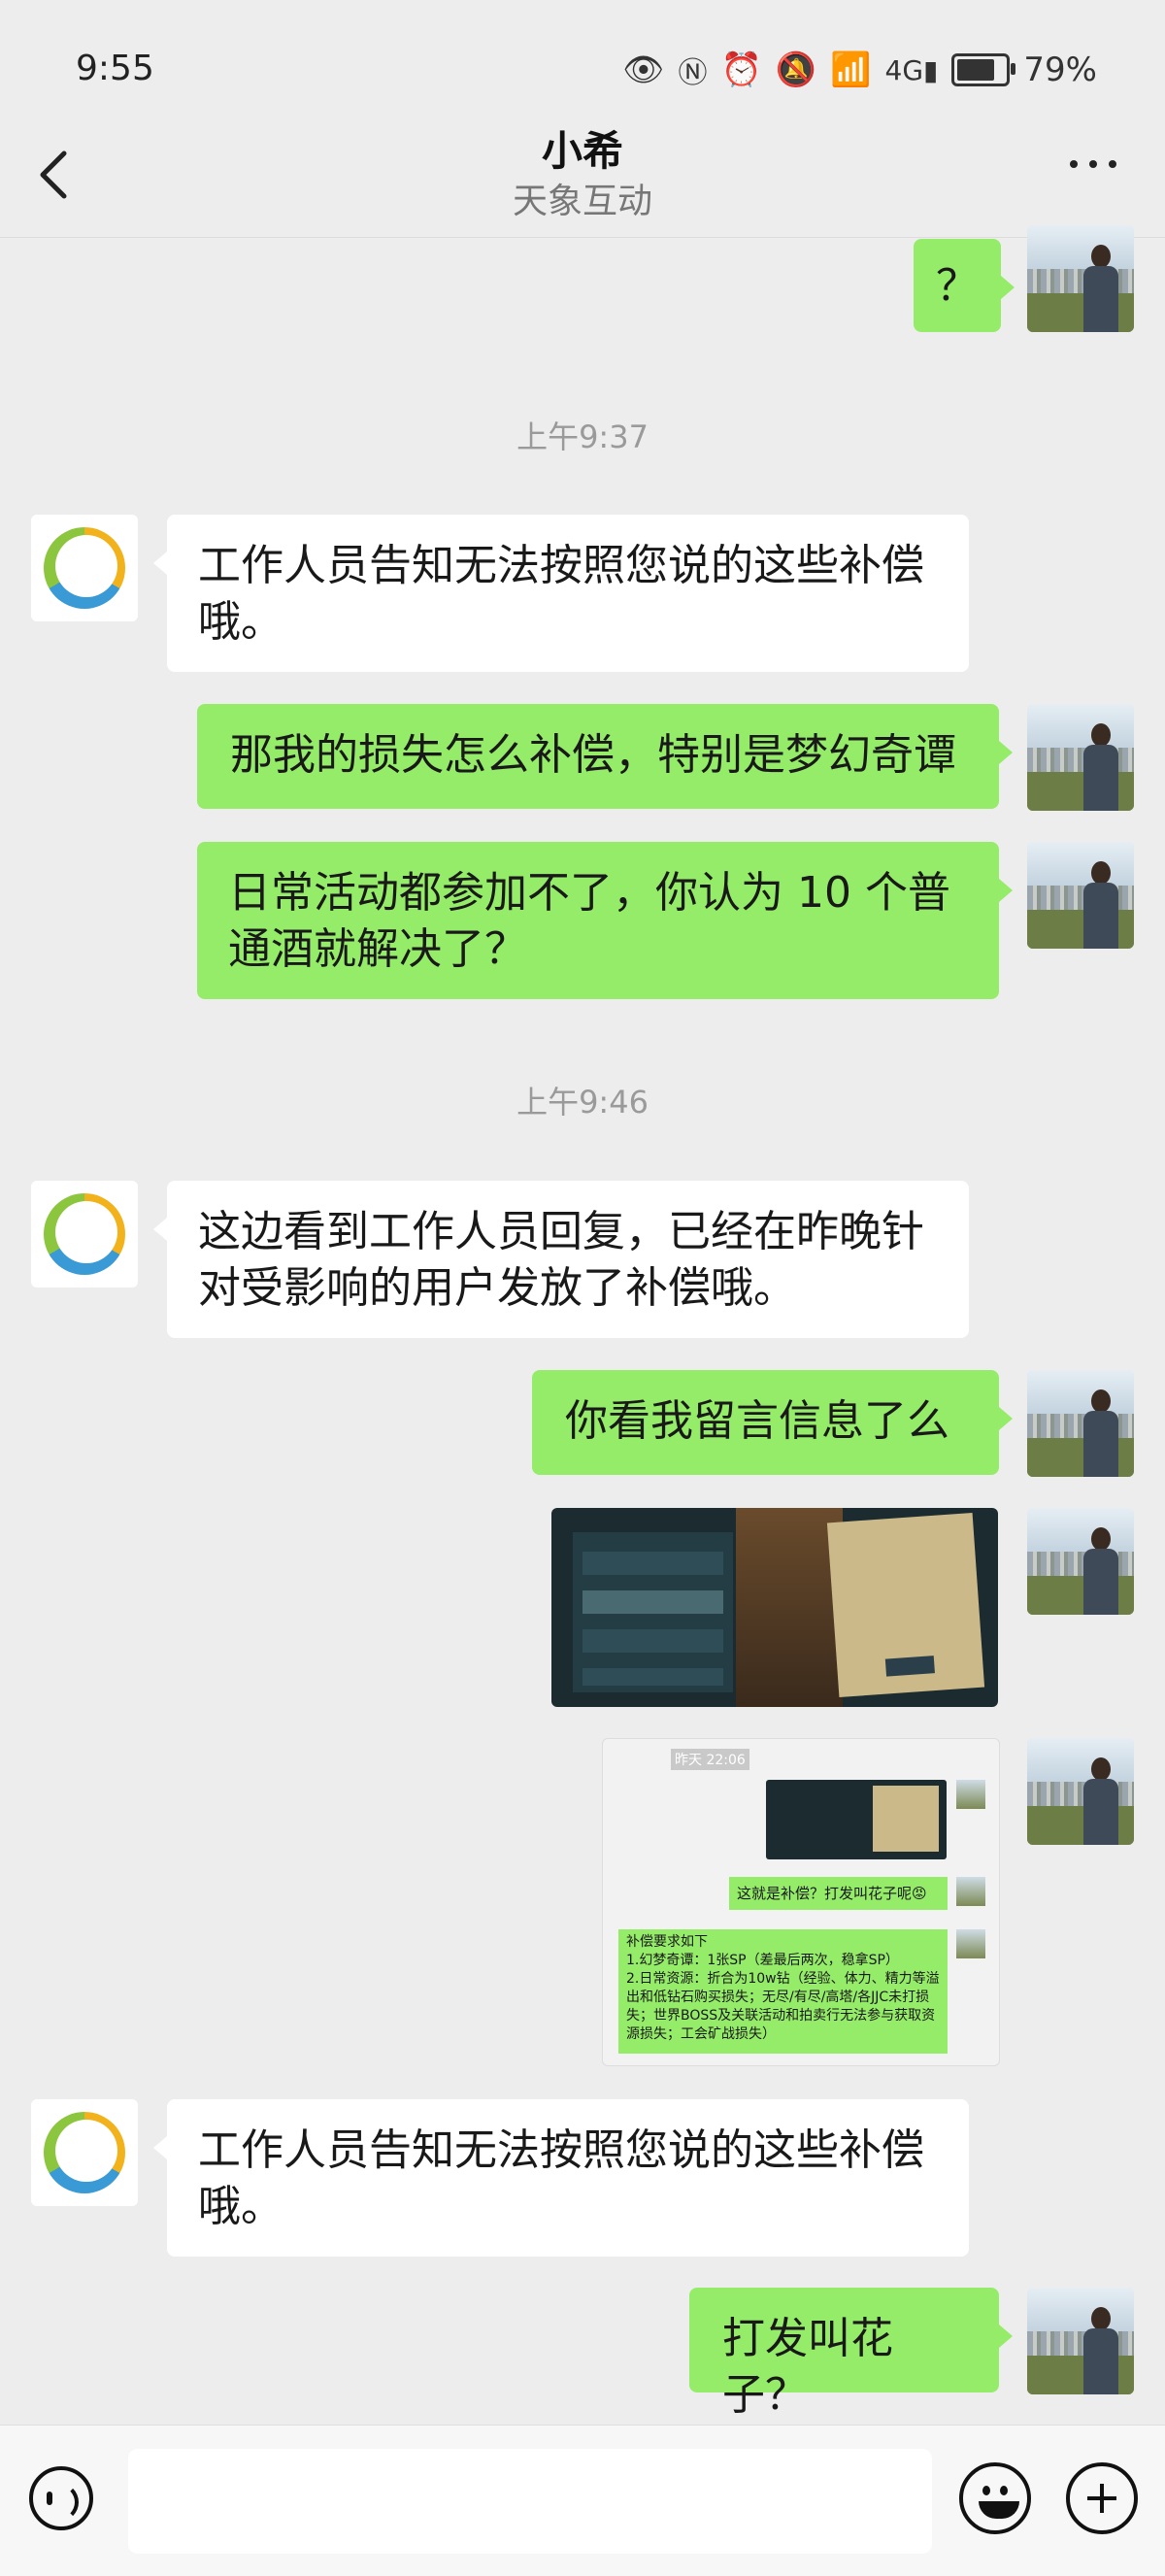 This screenshot has height=2576, width=1165. Describe the element at coordinates (789, 1608) in the screenshot. I see `game-room-scene` at that location.